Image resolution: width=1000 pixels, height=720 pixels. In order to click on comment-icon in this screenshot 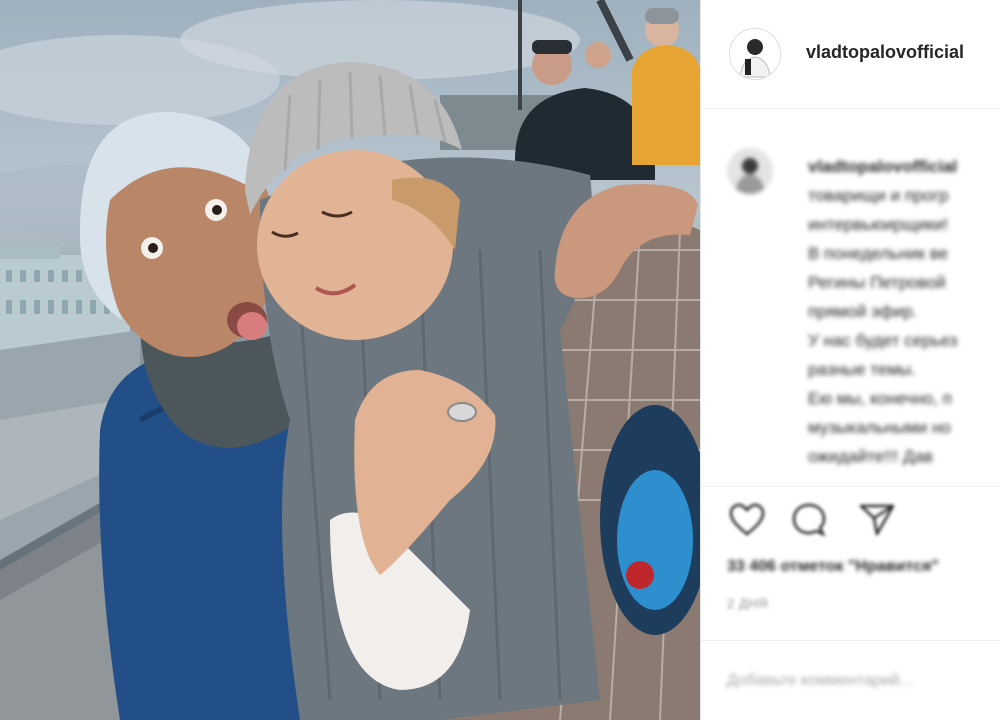, I will do `click(809, 520)`.